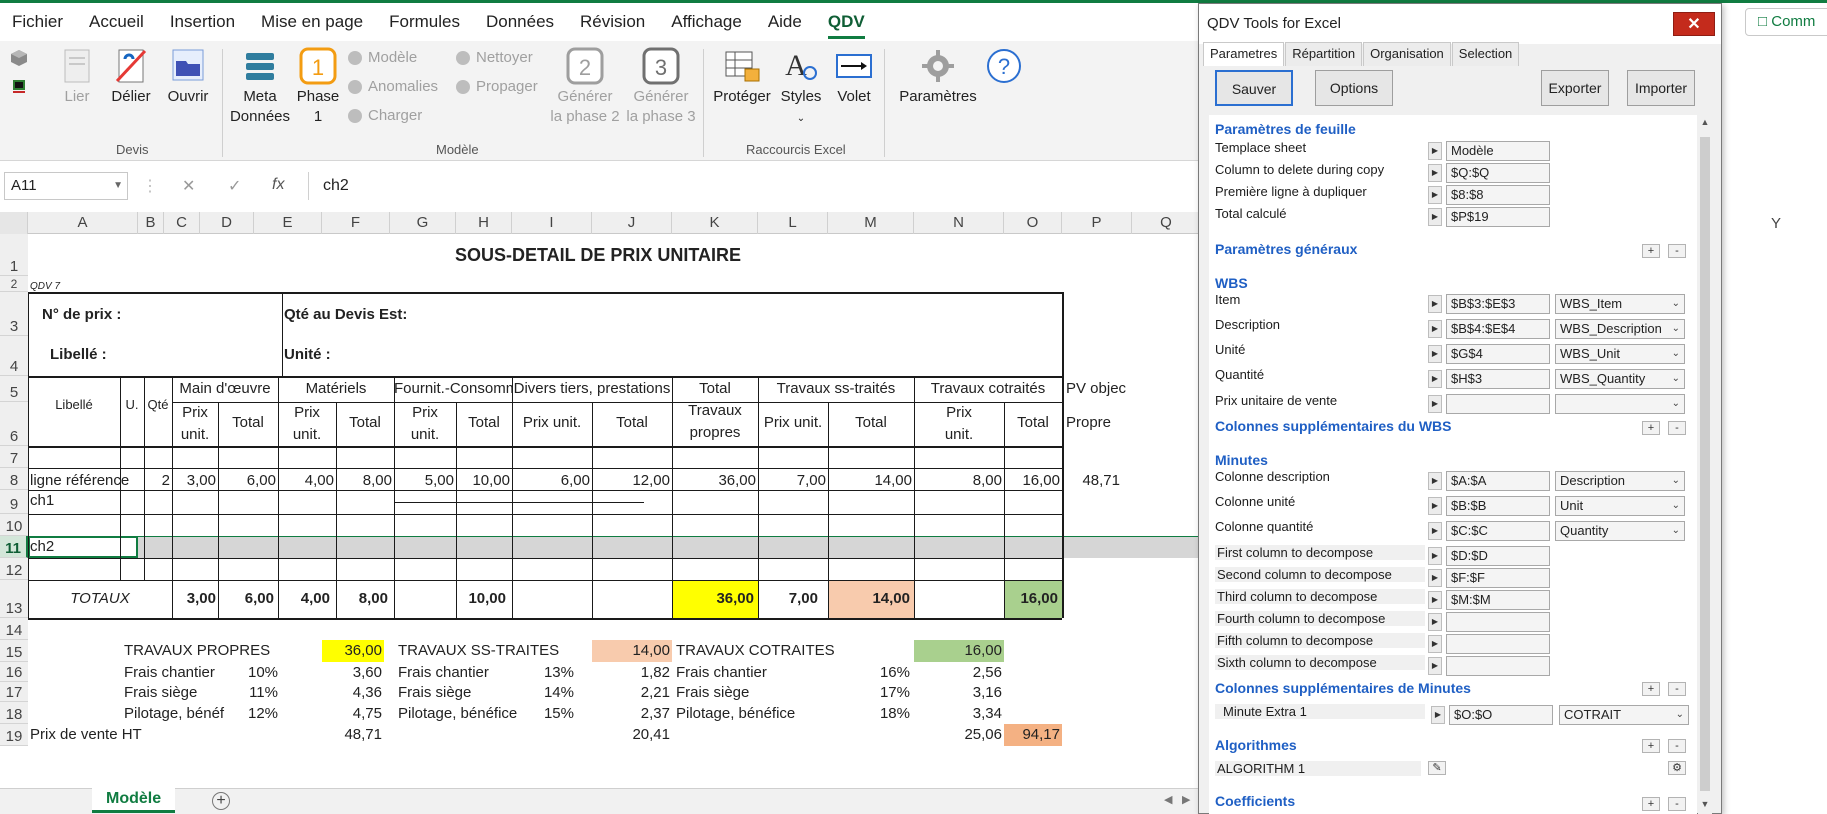  I want to click on row-header: 2, so click(14, 284).